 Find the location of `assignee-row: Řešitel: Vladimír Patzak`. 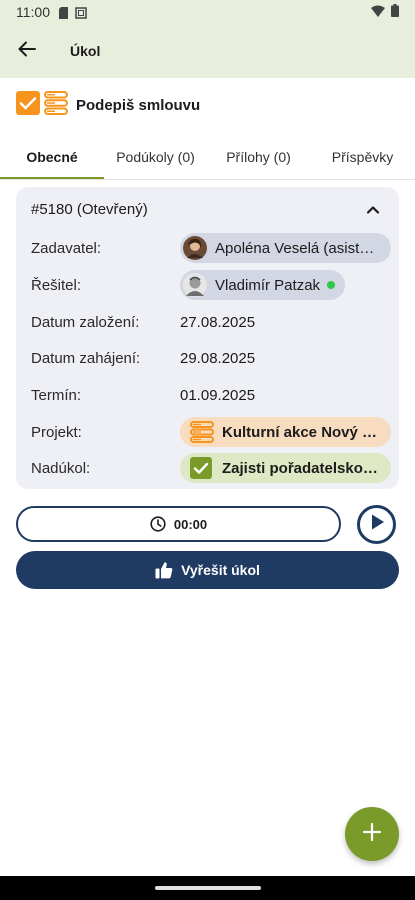

assignee-row: Řešitel: Vladimír Patzak is located at coordinates (211, 285).